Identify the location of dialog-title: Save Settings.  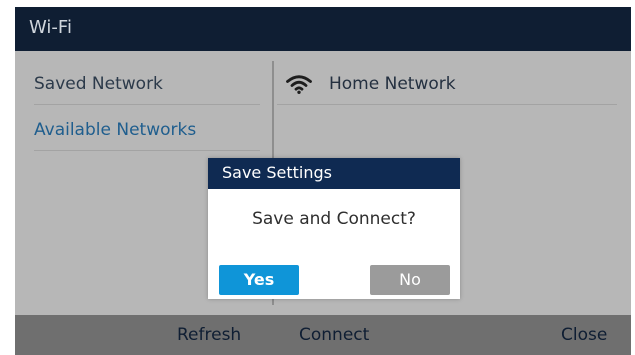
(277, 172).